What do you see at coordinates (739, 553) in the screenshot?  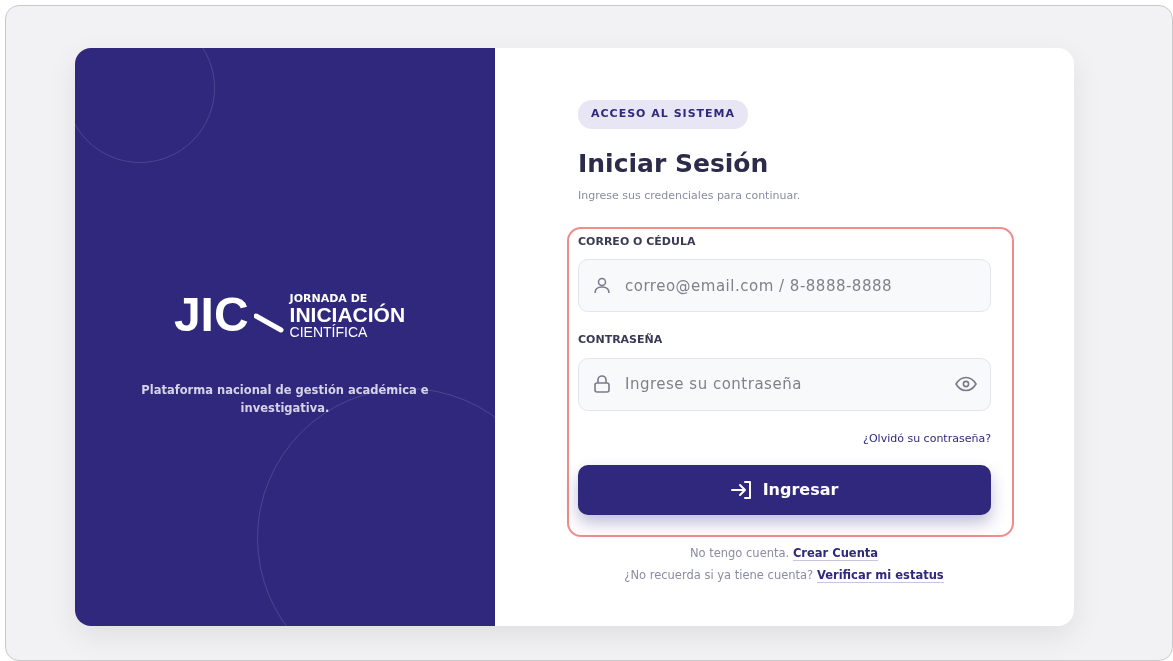 I see `footer-text: No tengo cuenta.` at bounding box center [739, 553].